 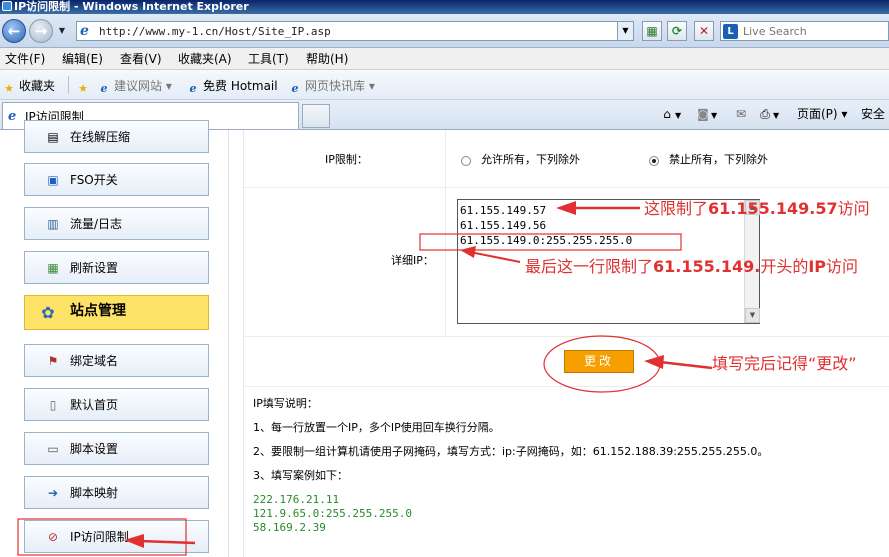 What do you see at coordinates (205, 59) in the screenshot?
I see `menu-favorites: 收藏夹(A)` at bounding box center [205, 59].